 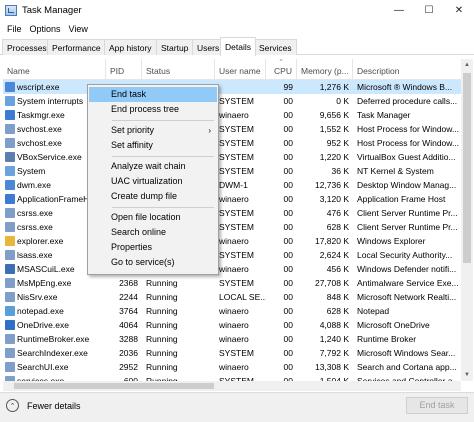 I want to click on cell-status: Running, so click(x=178, y=325).